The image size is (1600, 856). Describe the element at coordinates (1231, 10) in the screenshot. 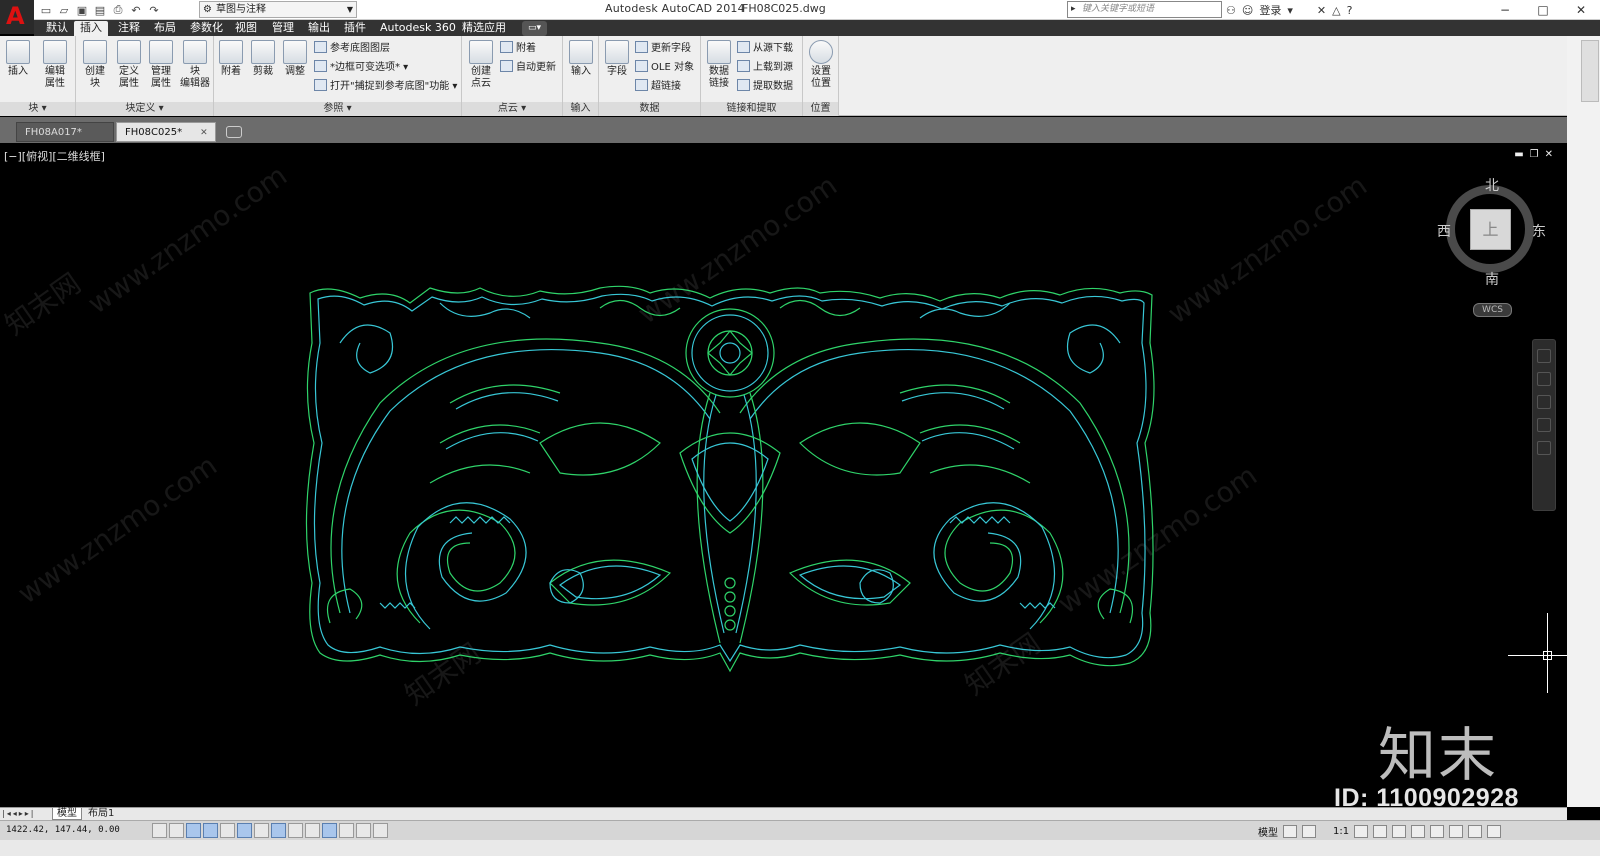

I see `binoculars-icon: ⚇` at that location.